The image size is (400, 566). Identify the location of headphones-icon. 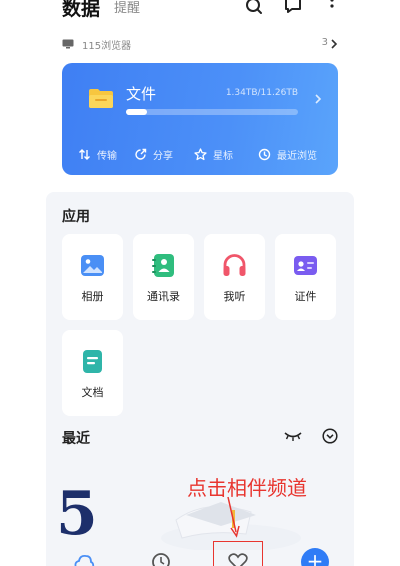
(234, 265).